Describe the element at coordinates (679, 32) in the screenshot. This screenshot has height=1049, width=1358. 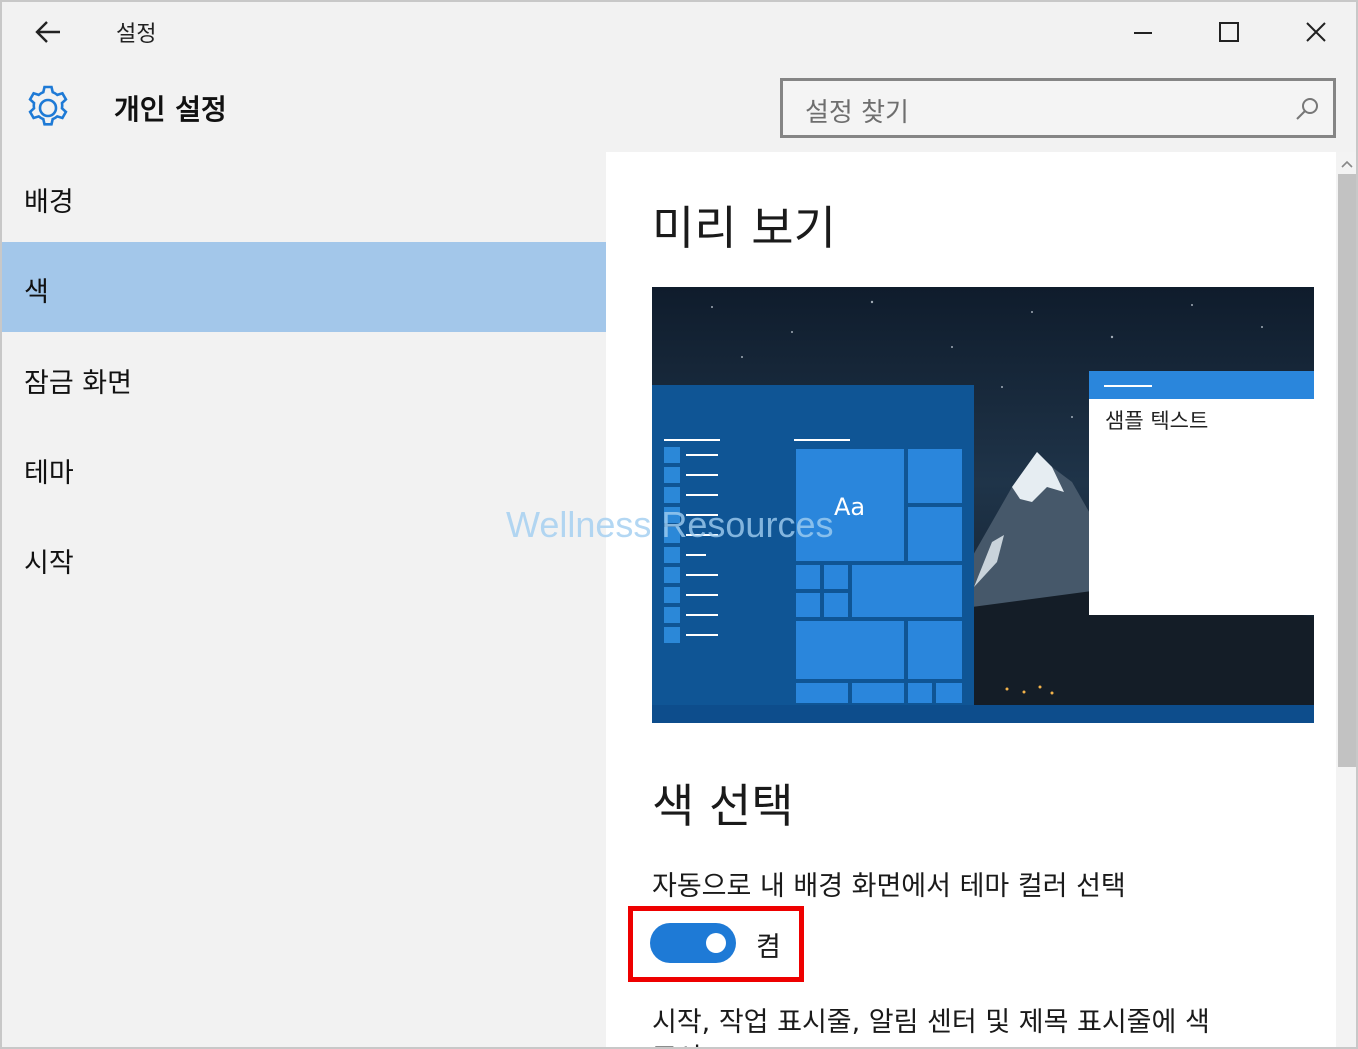
I see `title-bar: 설정` at that location.